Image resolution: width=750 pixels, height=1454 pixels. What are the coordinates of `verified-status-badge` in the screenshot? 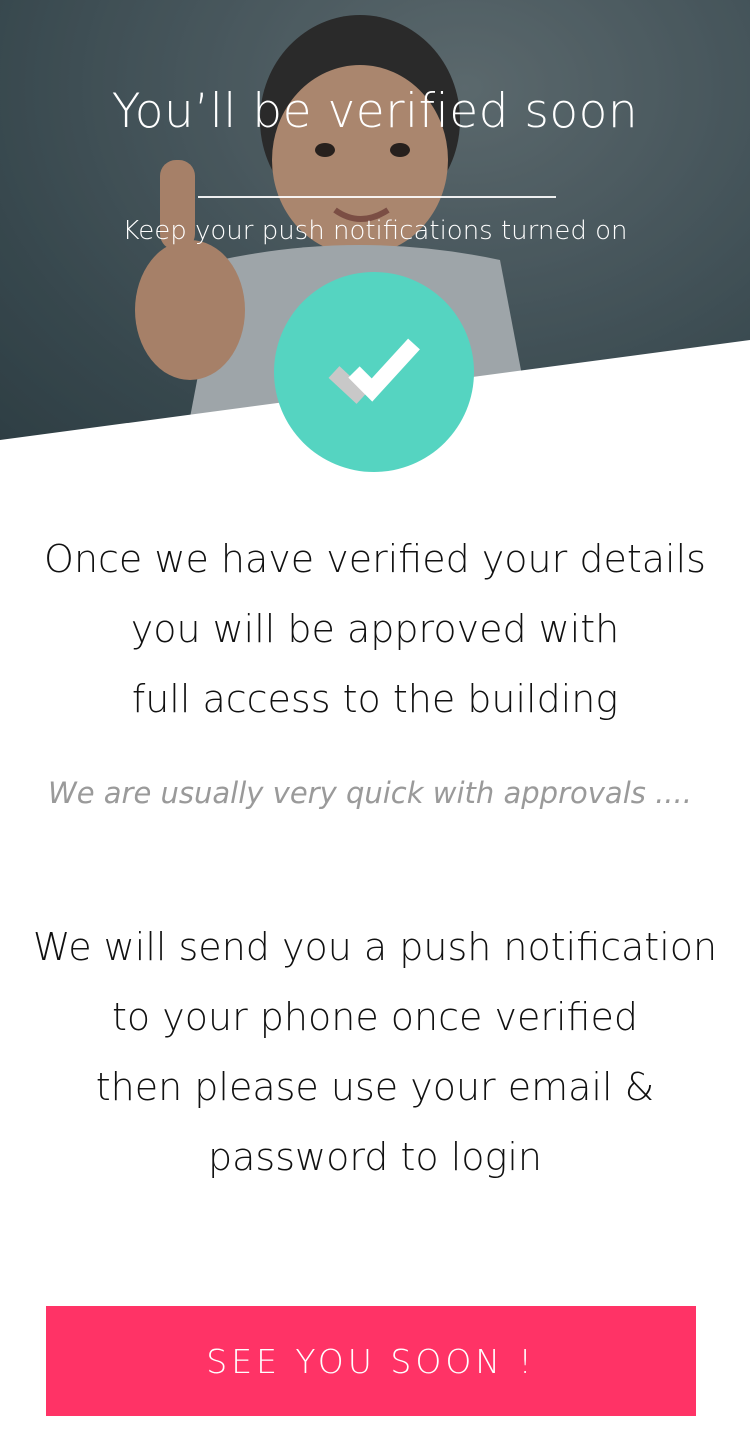 It's located at (374, 372).